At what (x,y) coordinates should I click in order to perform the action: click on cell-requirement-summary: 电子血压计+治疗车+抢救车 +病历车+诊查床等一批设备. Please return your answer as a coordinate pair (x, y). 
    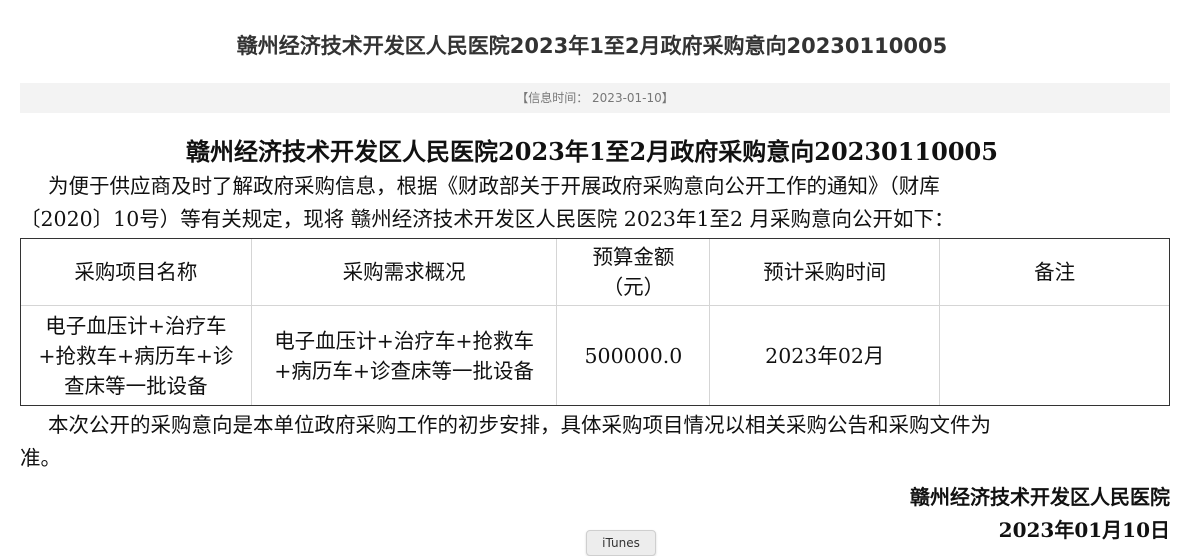
    Looking at the image, I should click on (404, 355).